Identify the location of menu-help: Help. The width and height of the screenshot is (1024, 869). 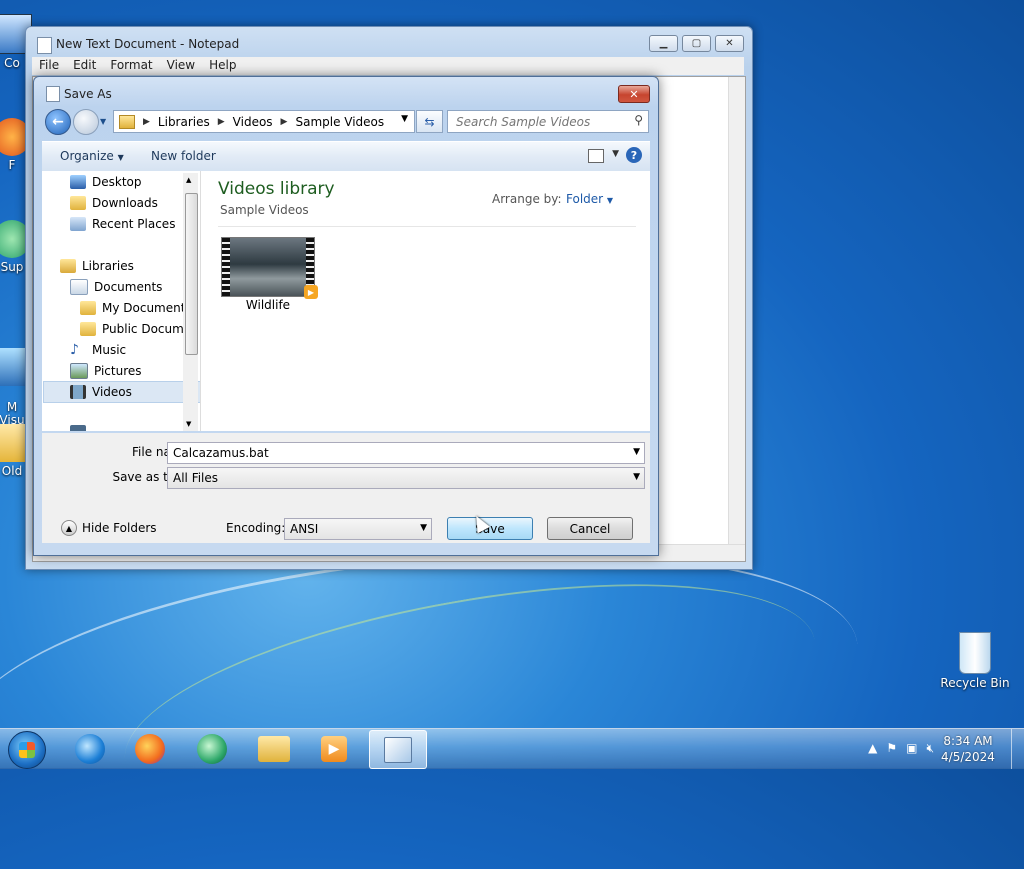
(222, 66).